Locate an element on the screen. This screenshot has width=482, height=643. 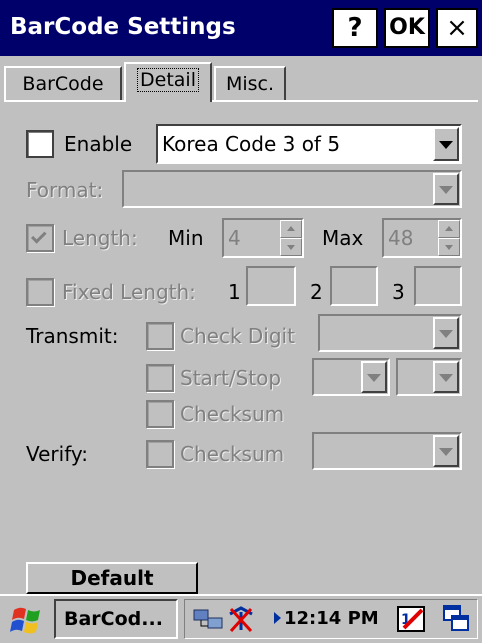
help-button: ? is located at coordinates (355, 28).